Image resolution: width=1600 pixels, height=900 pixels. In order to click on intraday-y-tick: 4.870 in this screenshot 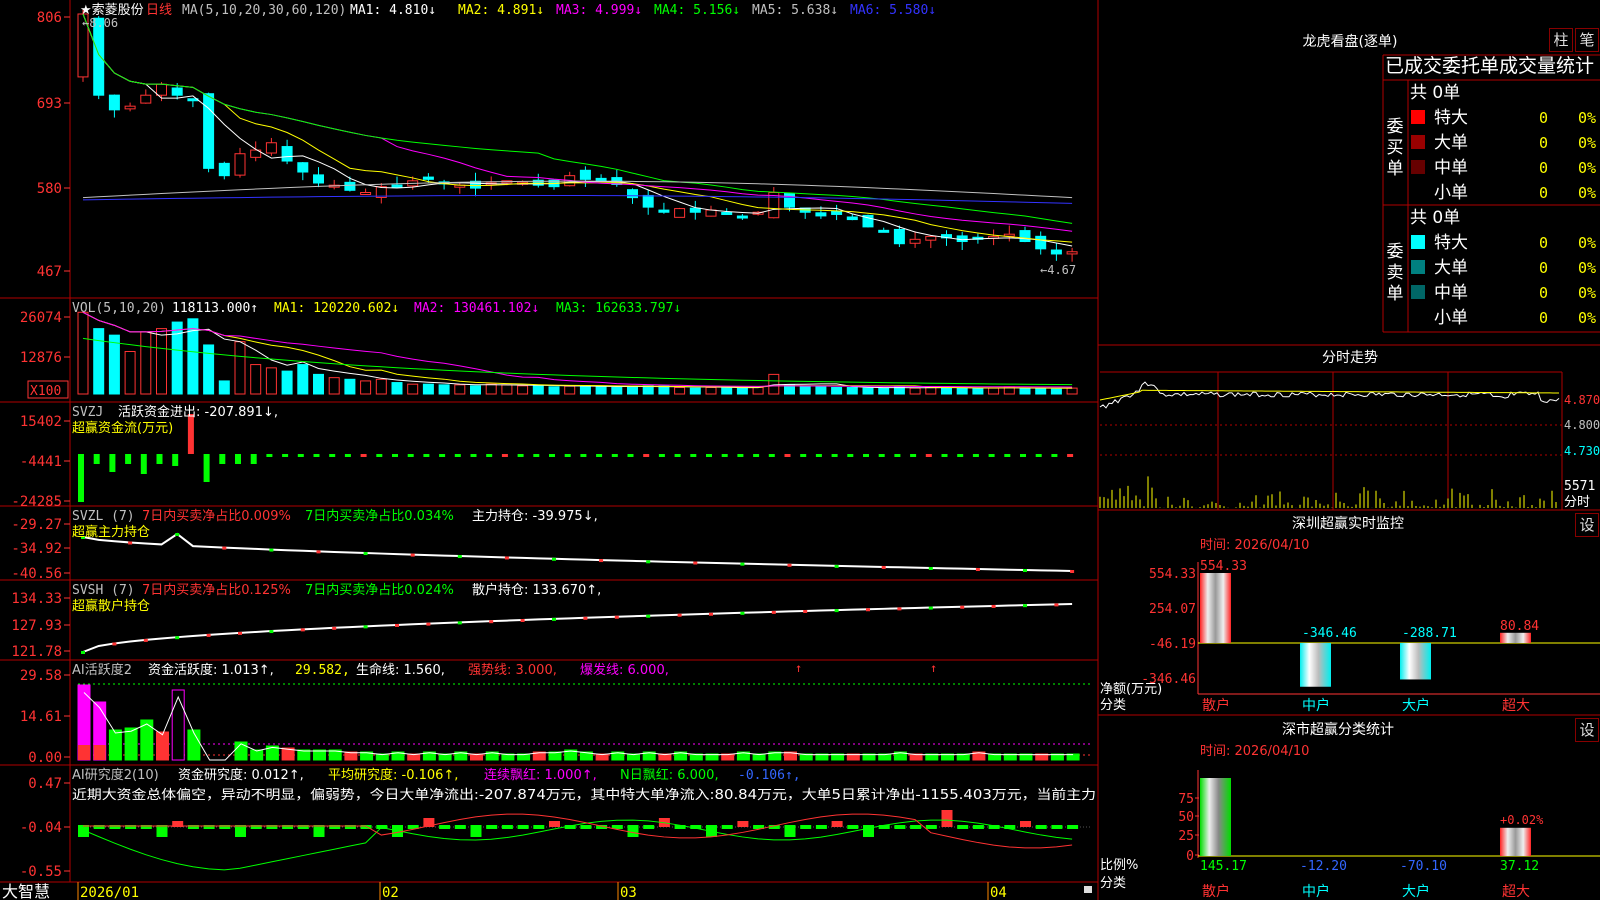, I will do `click(1582, 400)`.